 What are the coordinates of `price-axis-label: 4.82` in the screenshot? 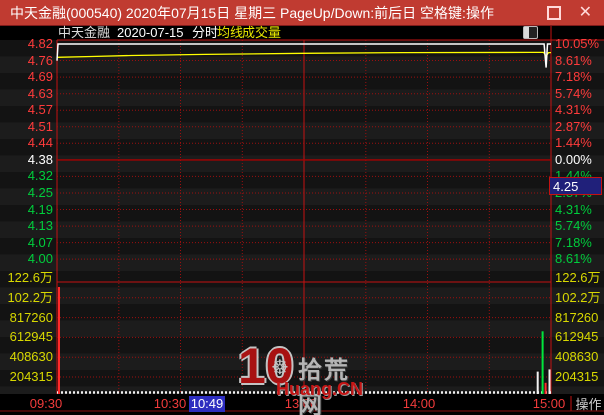 It's located at (40, 43).